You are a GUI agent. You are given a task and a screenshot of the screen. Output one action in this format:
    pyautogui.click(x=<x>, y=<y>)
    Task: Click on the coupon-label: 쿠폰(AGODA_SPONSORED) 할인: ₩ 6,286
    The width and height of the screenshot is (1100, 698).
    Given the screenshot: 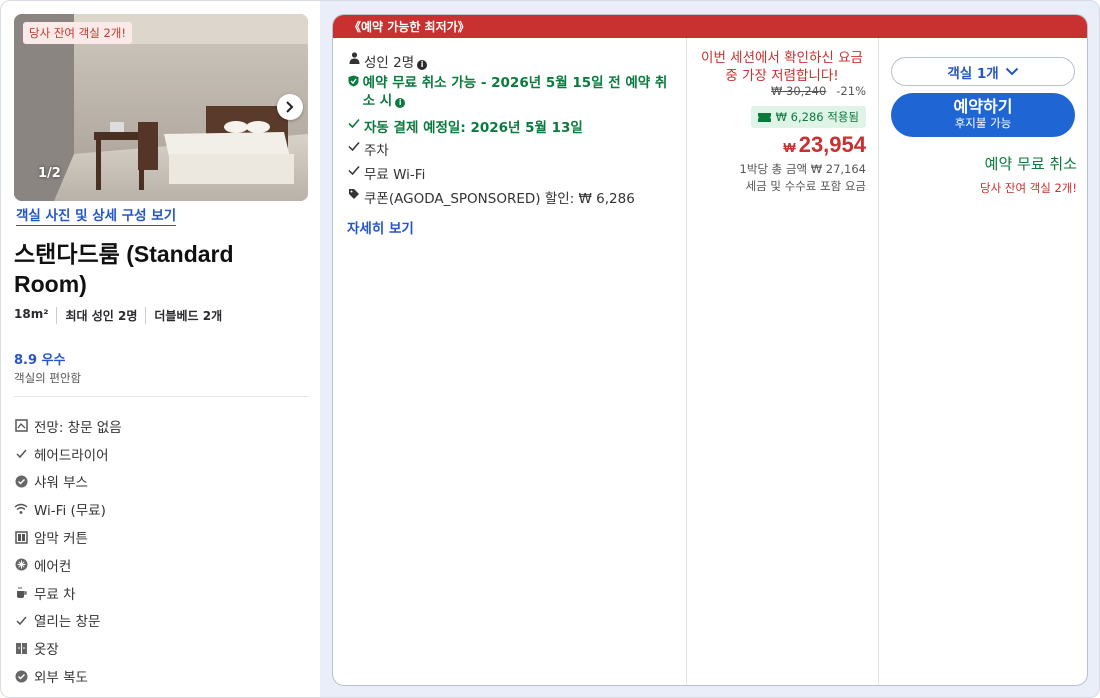 What is the action you would take?
    pyautogui.click(x=499, y=199)
    